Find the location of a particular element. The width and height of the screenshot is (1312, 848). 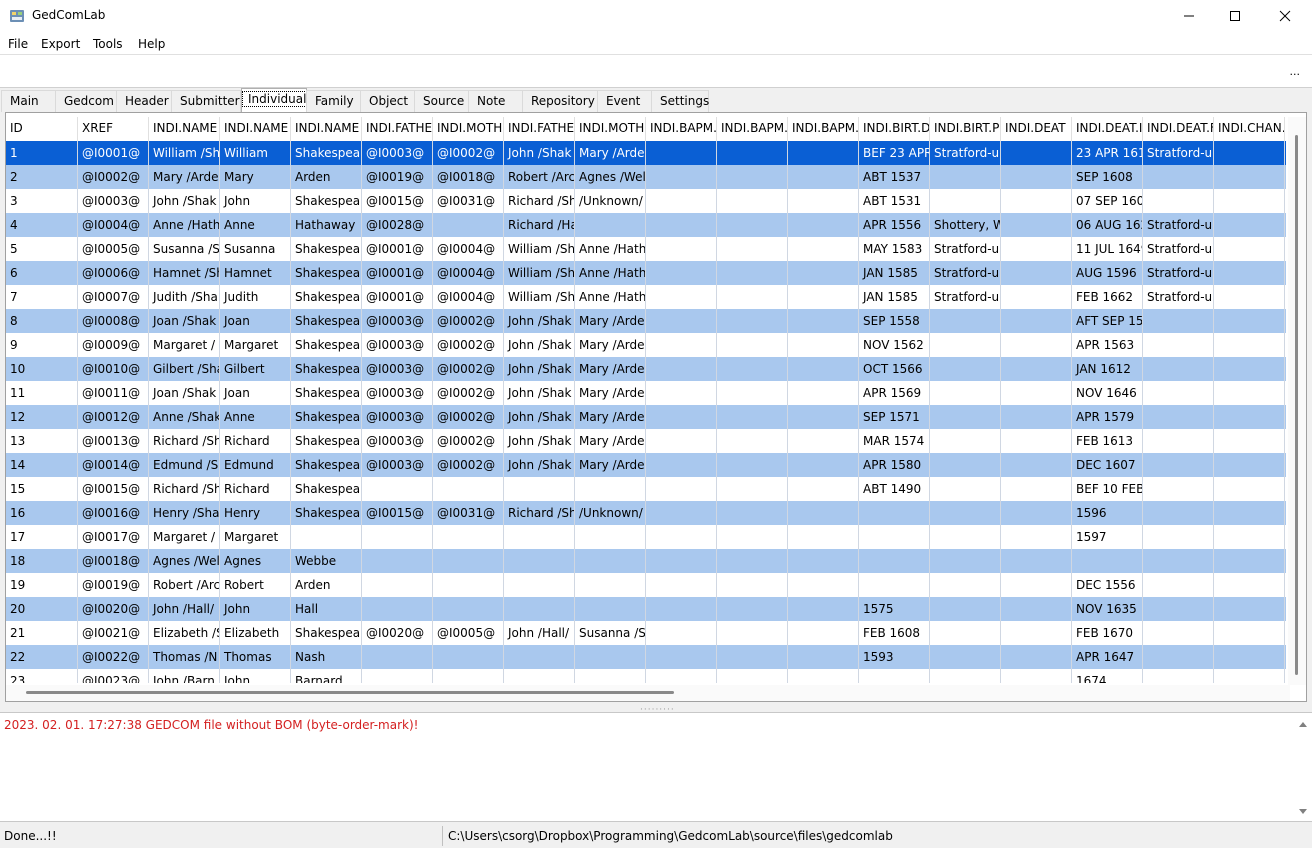

table-cell: @I0022@ is located at coordinates (113, 657).